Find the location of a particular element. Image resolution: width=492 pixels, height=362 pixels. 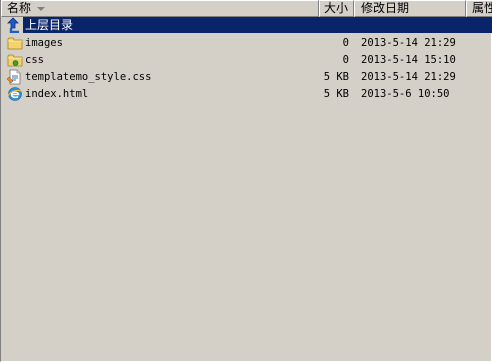

file-name: templatemo_style.css is located at coordinates (88, 77).